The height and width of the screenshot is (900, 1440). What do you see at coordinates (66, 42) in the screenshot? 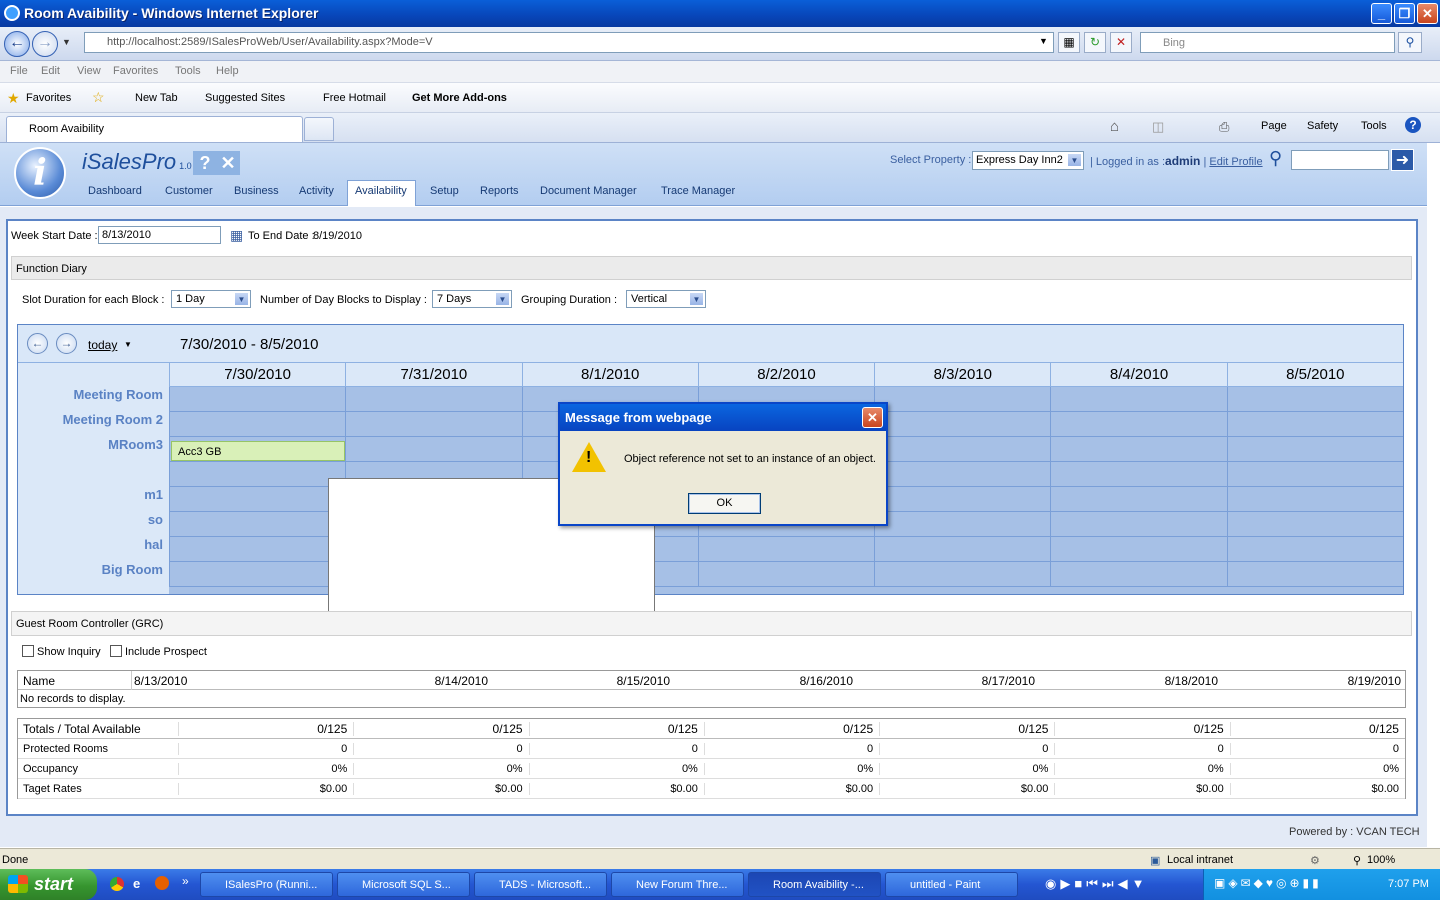
I see `history-dropdown-icon: ▼` at bounding box center [66, 42].